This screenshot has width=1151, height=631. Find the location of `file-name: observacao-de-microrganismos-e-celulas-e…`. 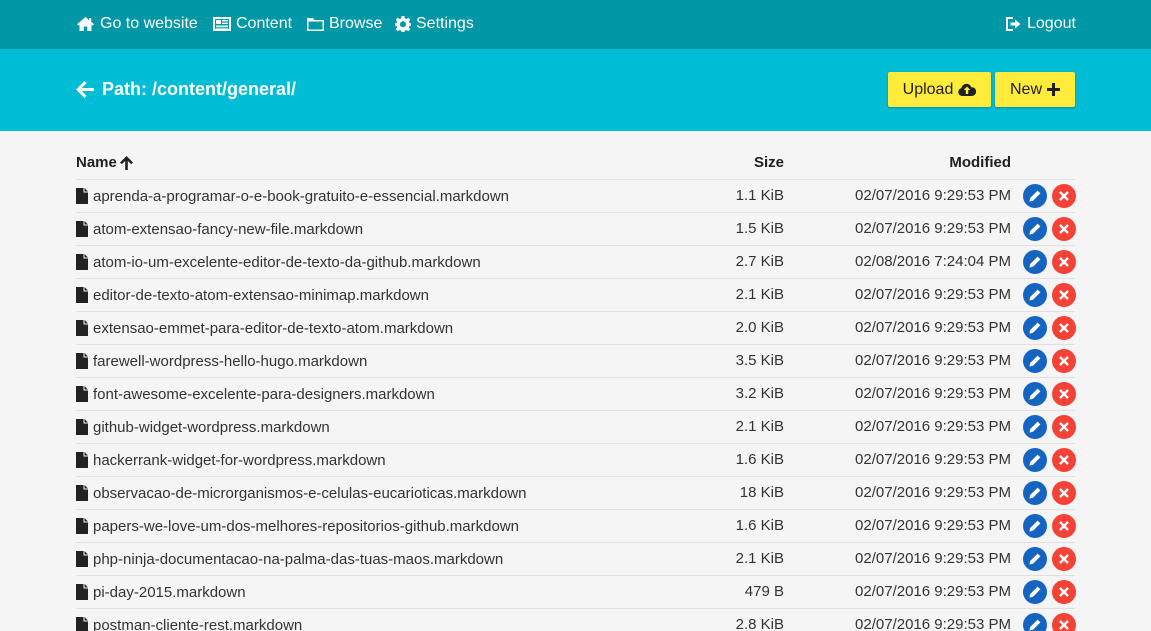

file-name: observacao-de-microrganismos-e-celulas-e… is located at coordinates (310, 493).